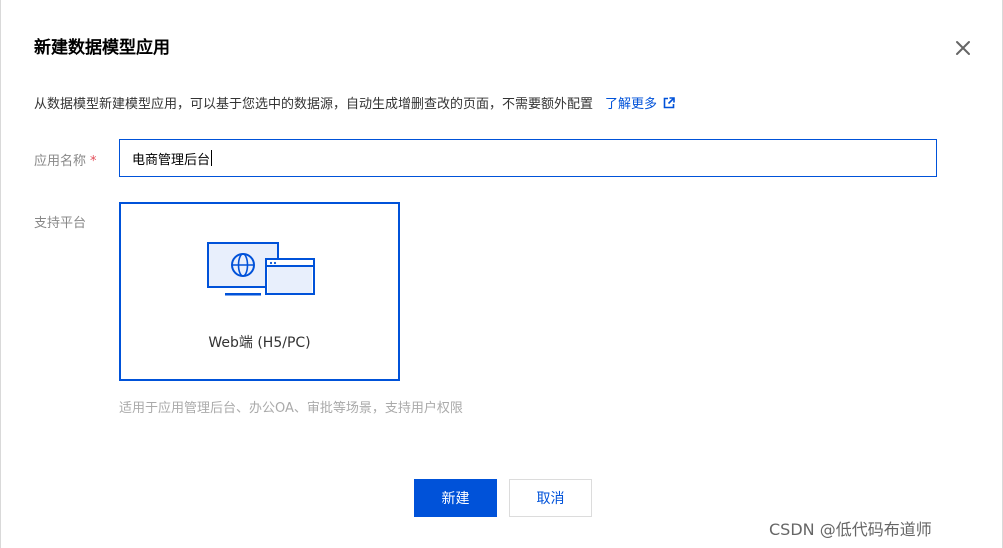 The height and width of the screenshot is (548, 1003). What do you see at coordinates (455, 498) in the screenshot?
I see `create-button: 新建` at bounding box center [455, 498].